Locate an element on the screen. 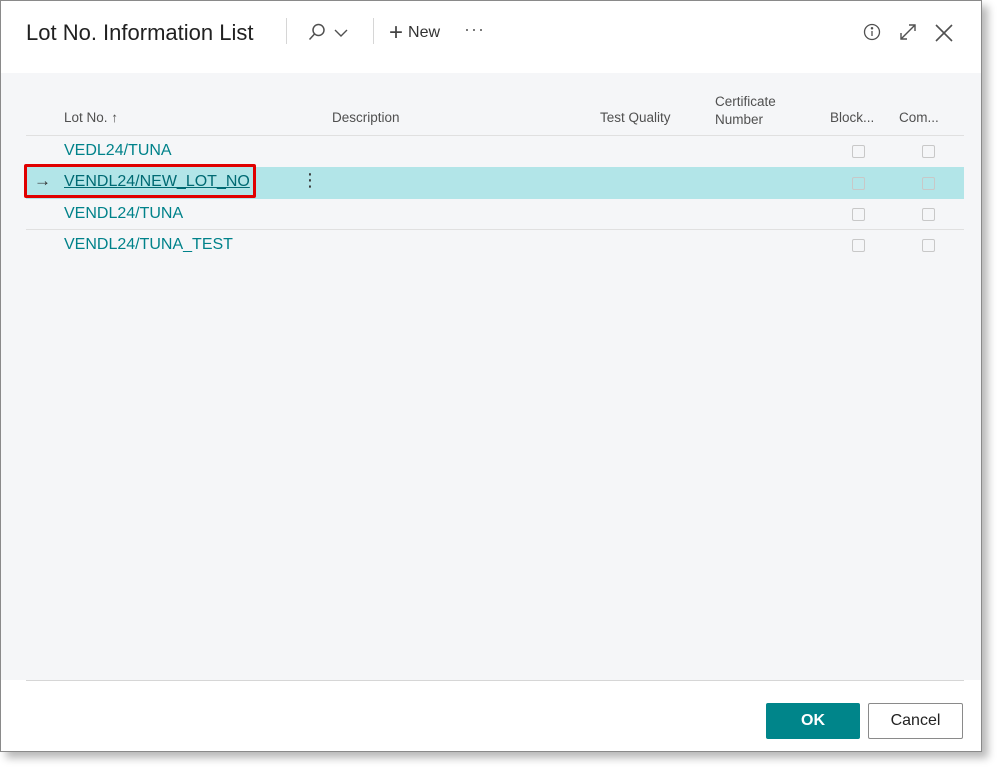  more-actions-button: ··· is located at coordinates (474, 29).